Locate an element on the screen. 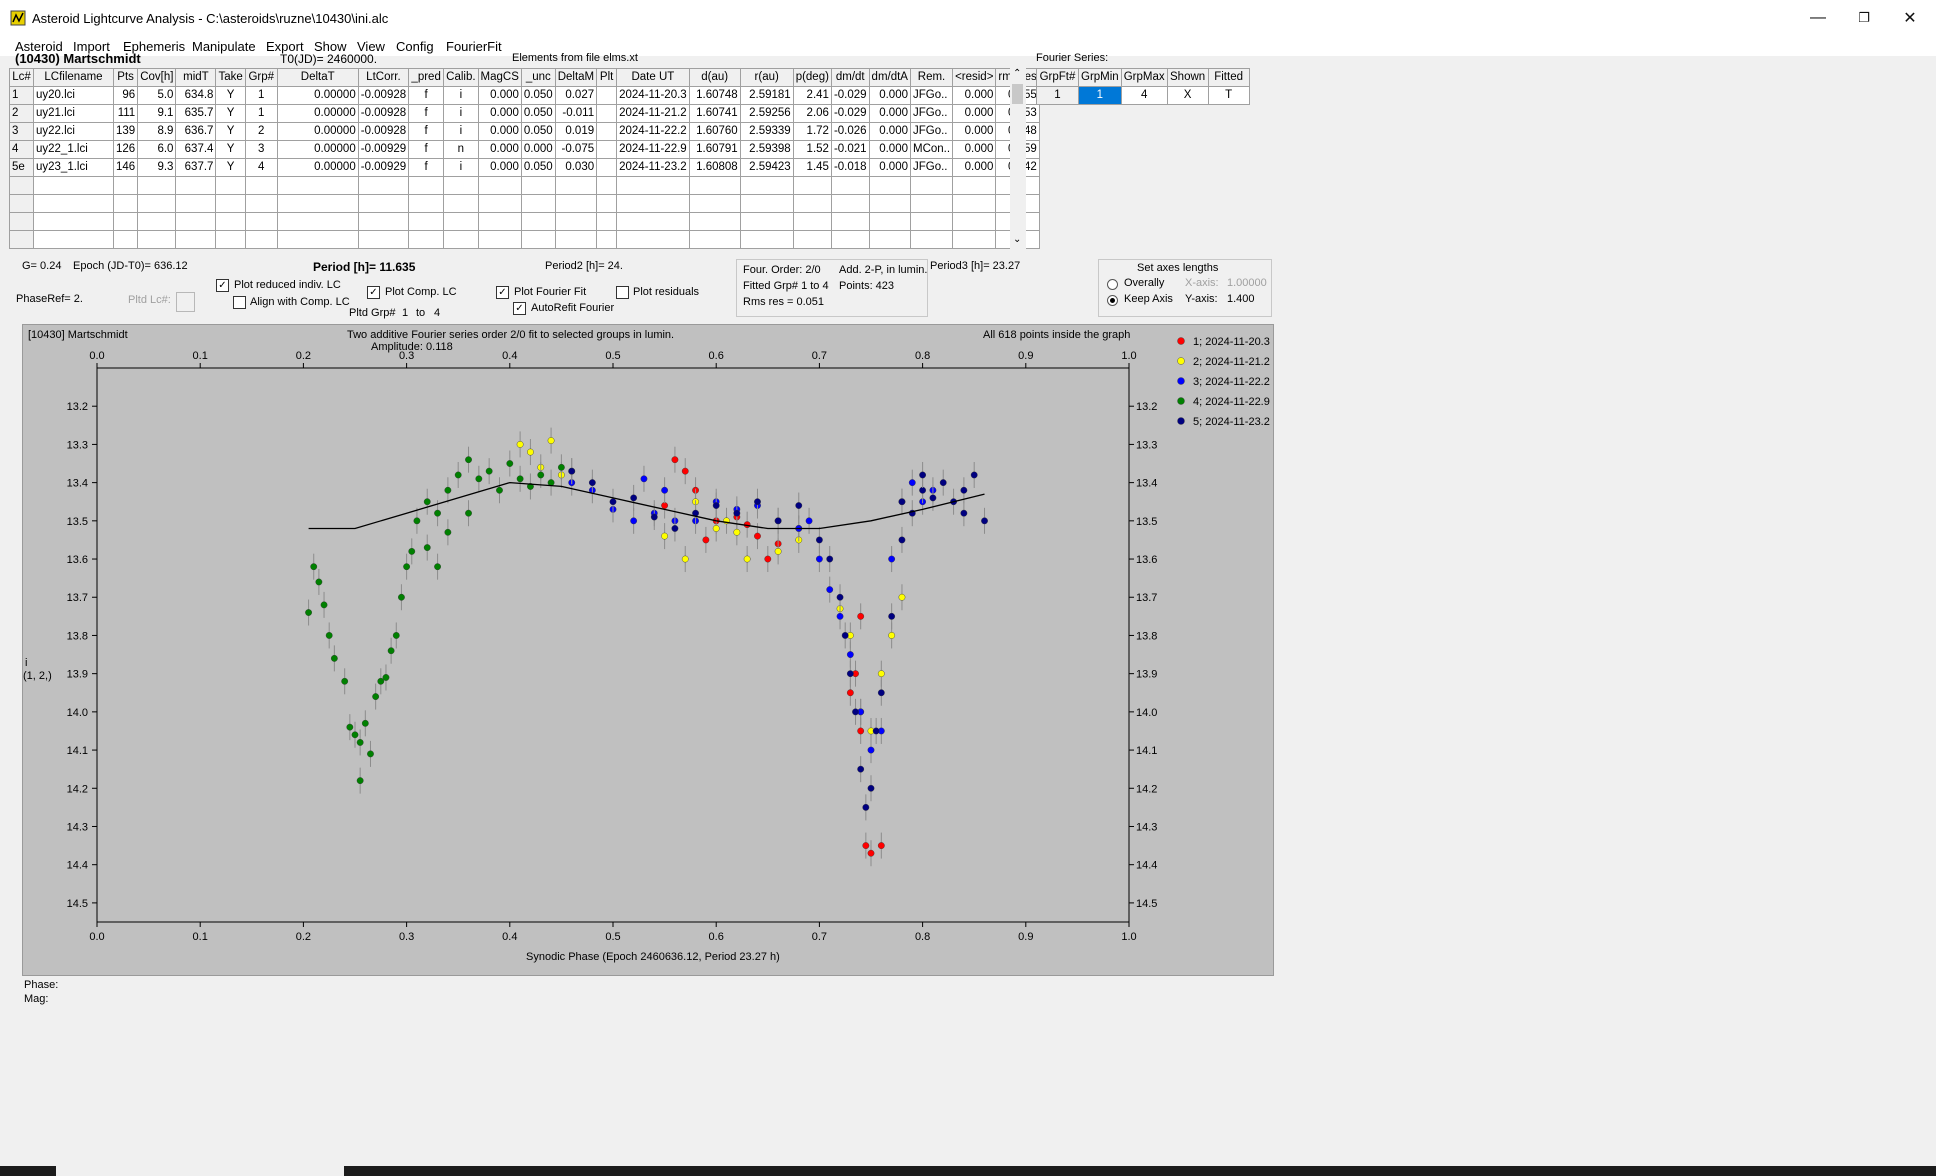  table-cell: 6.0 is located at coordinates (157, 149).